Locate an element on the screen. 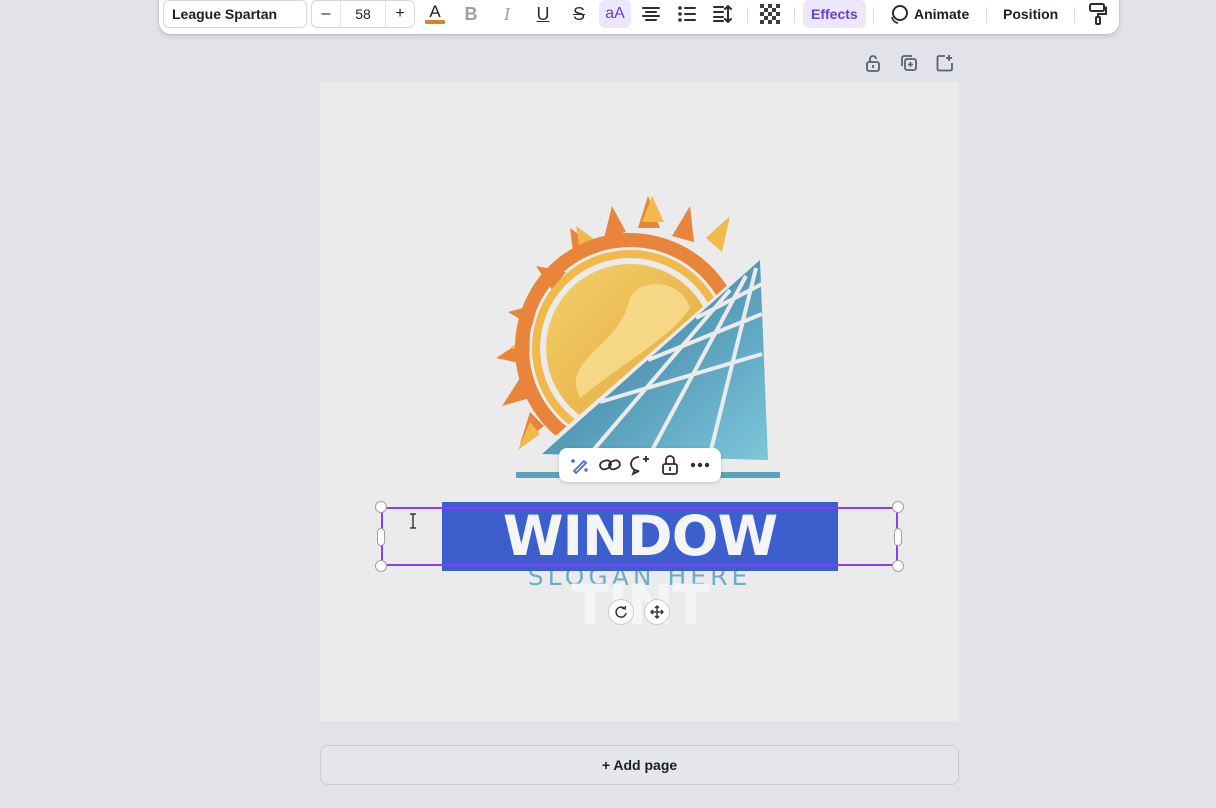 The image size is (1216, 808). comment-button is located at coordinates (640, 465).